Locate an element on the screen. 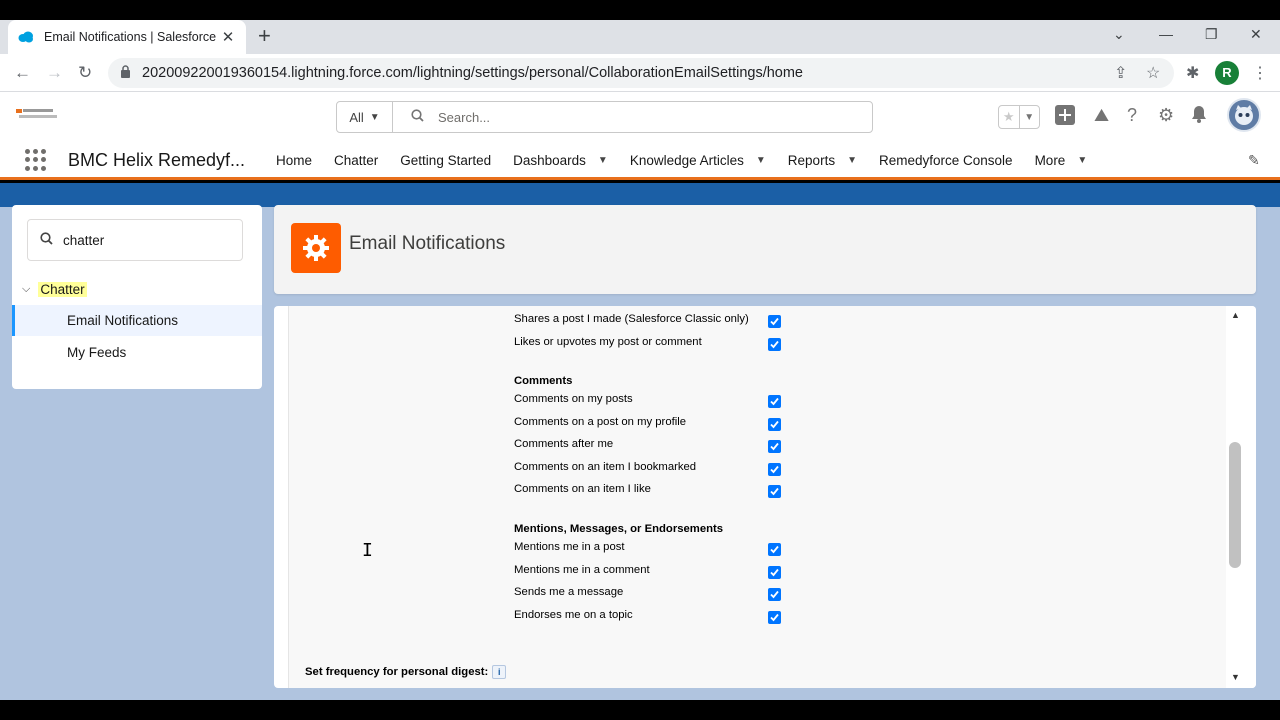  tree-item-label: My Feeds is located at coordinates (97, 352).